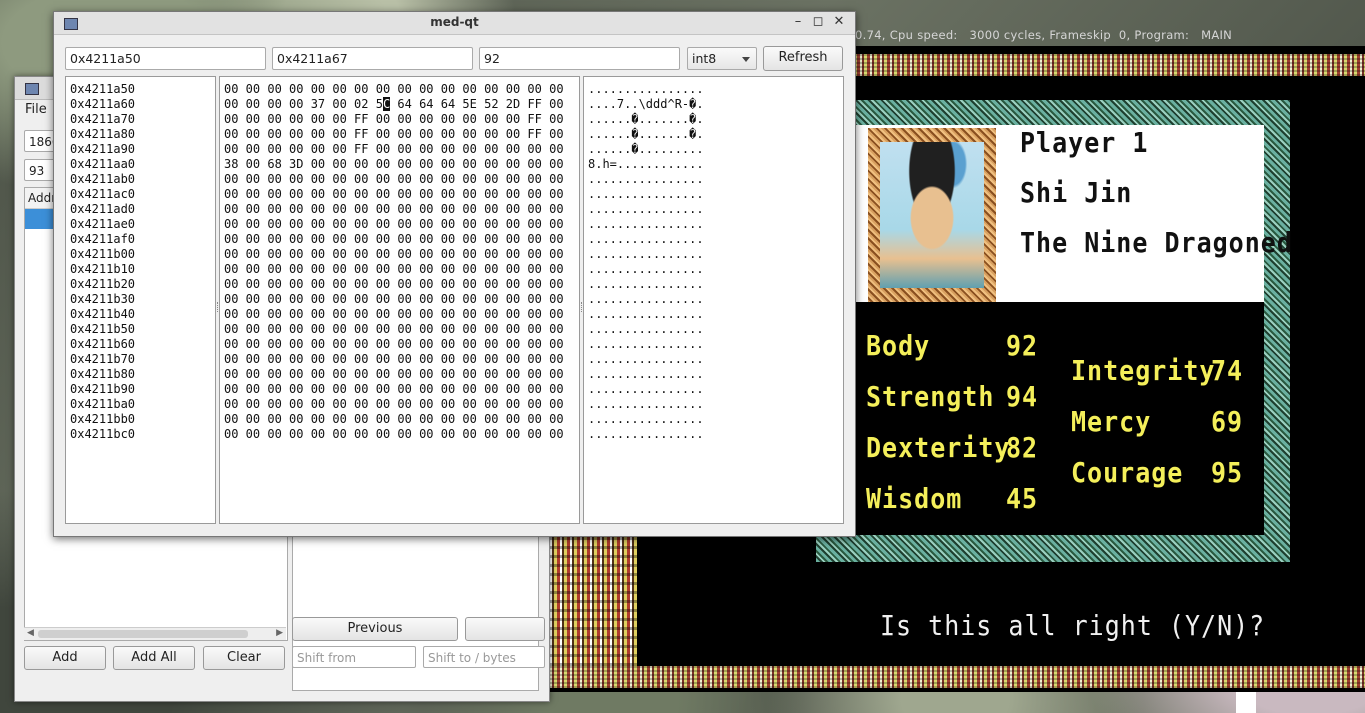 Image resolution: width=1365 pixels, height=713 pixels. What do you see at coordinates (102, 359) in the screenshot?
I see `address-cell: 0x4211b70` at bounding box center [102, 359].